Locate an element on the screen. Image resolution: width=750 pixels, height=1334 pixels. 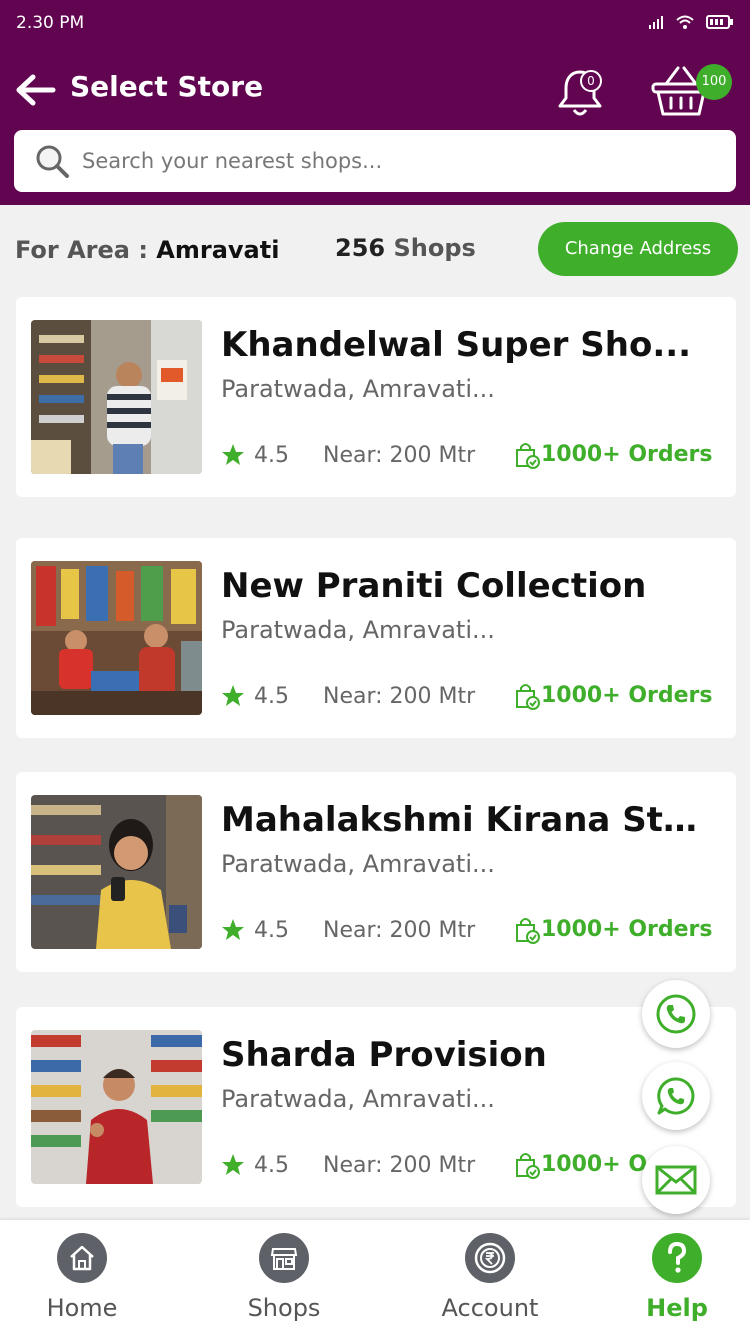
battery-icon is located at coordinates (719, 22).